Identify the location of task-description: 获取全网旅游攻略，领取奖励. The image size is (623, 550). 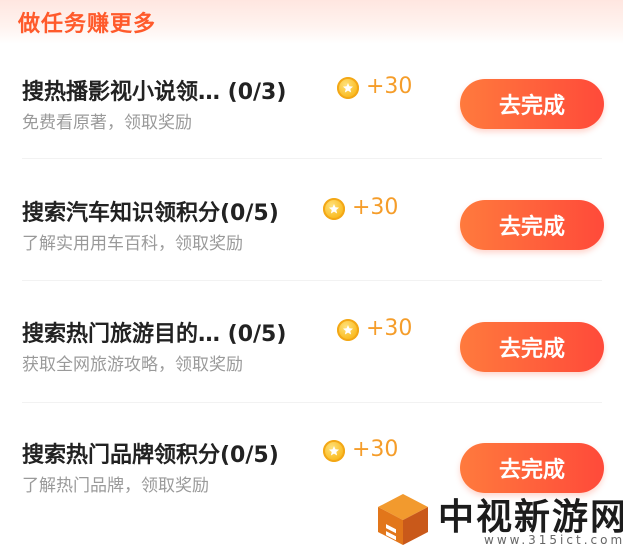
(132, 365).